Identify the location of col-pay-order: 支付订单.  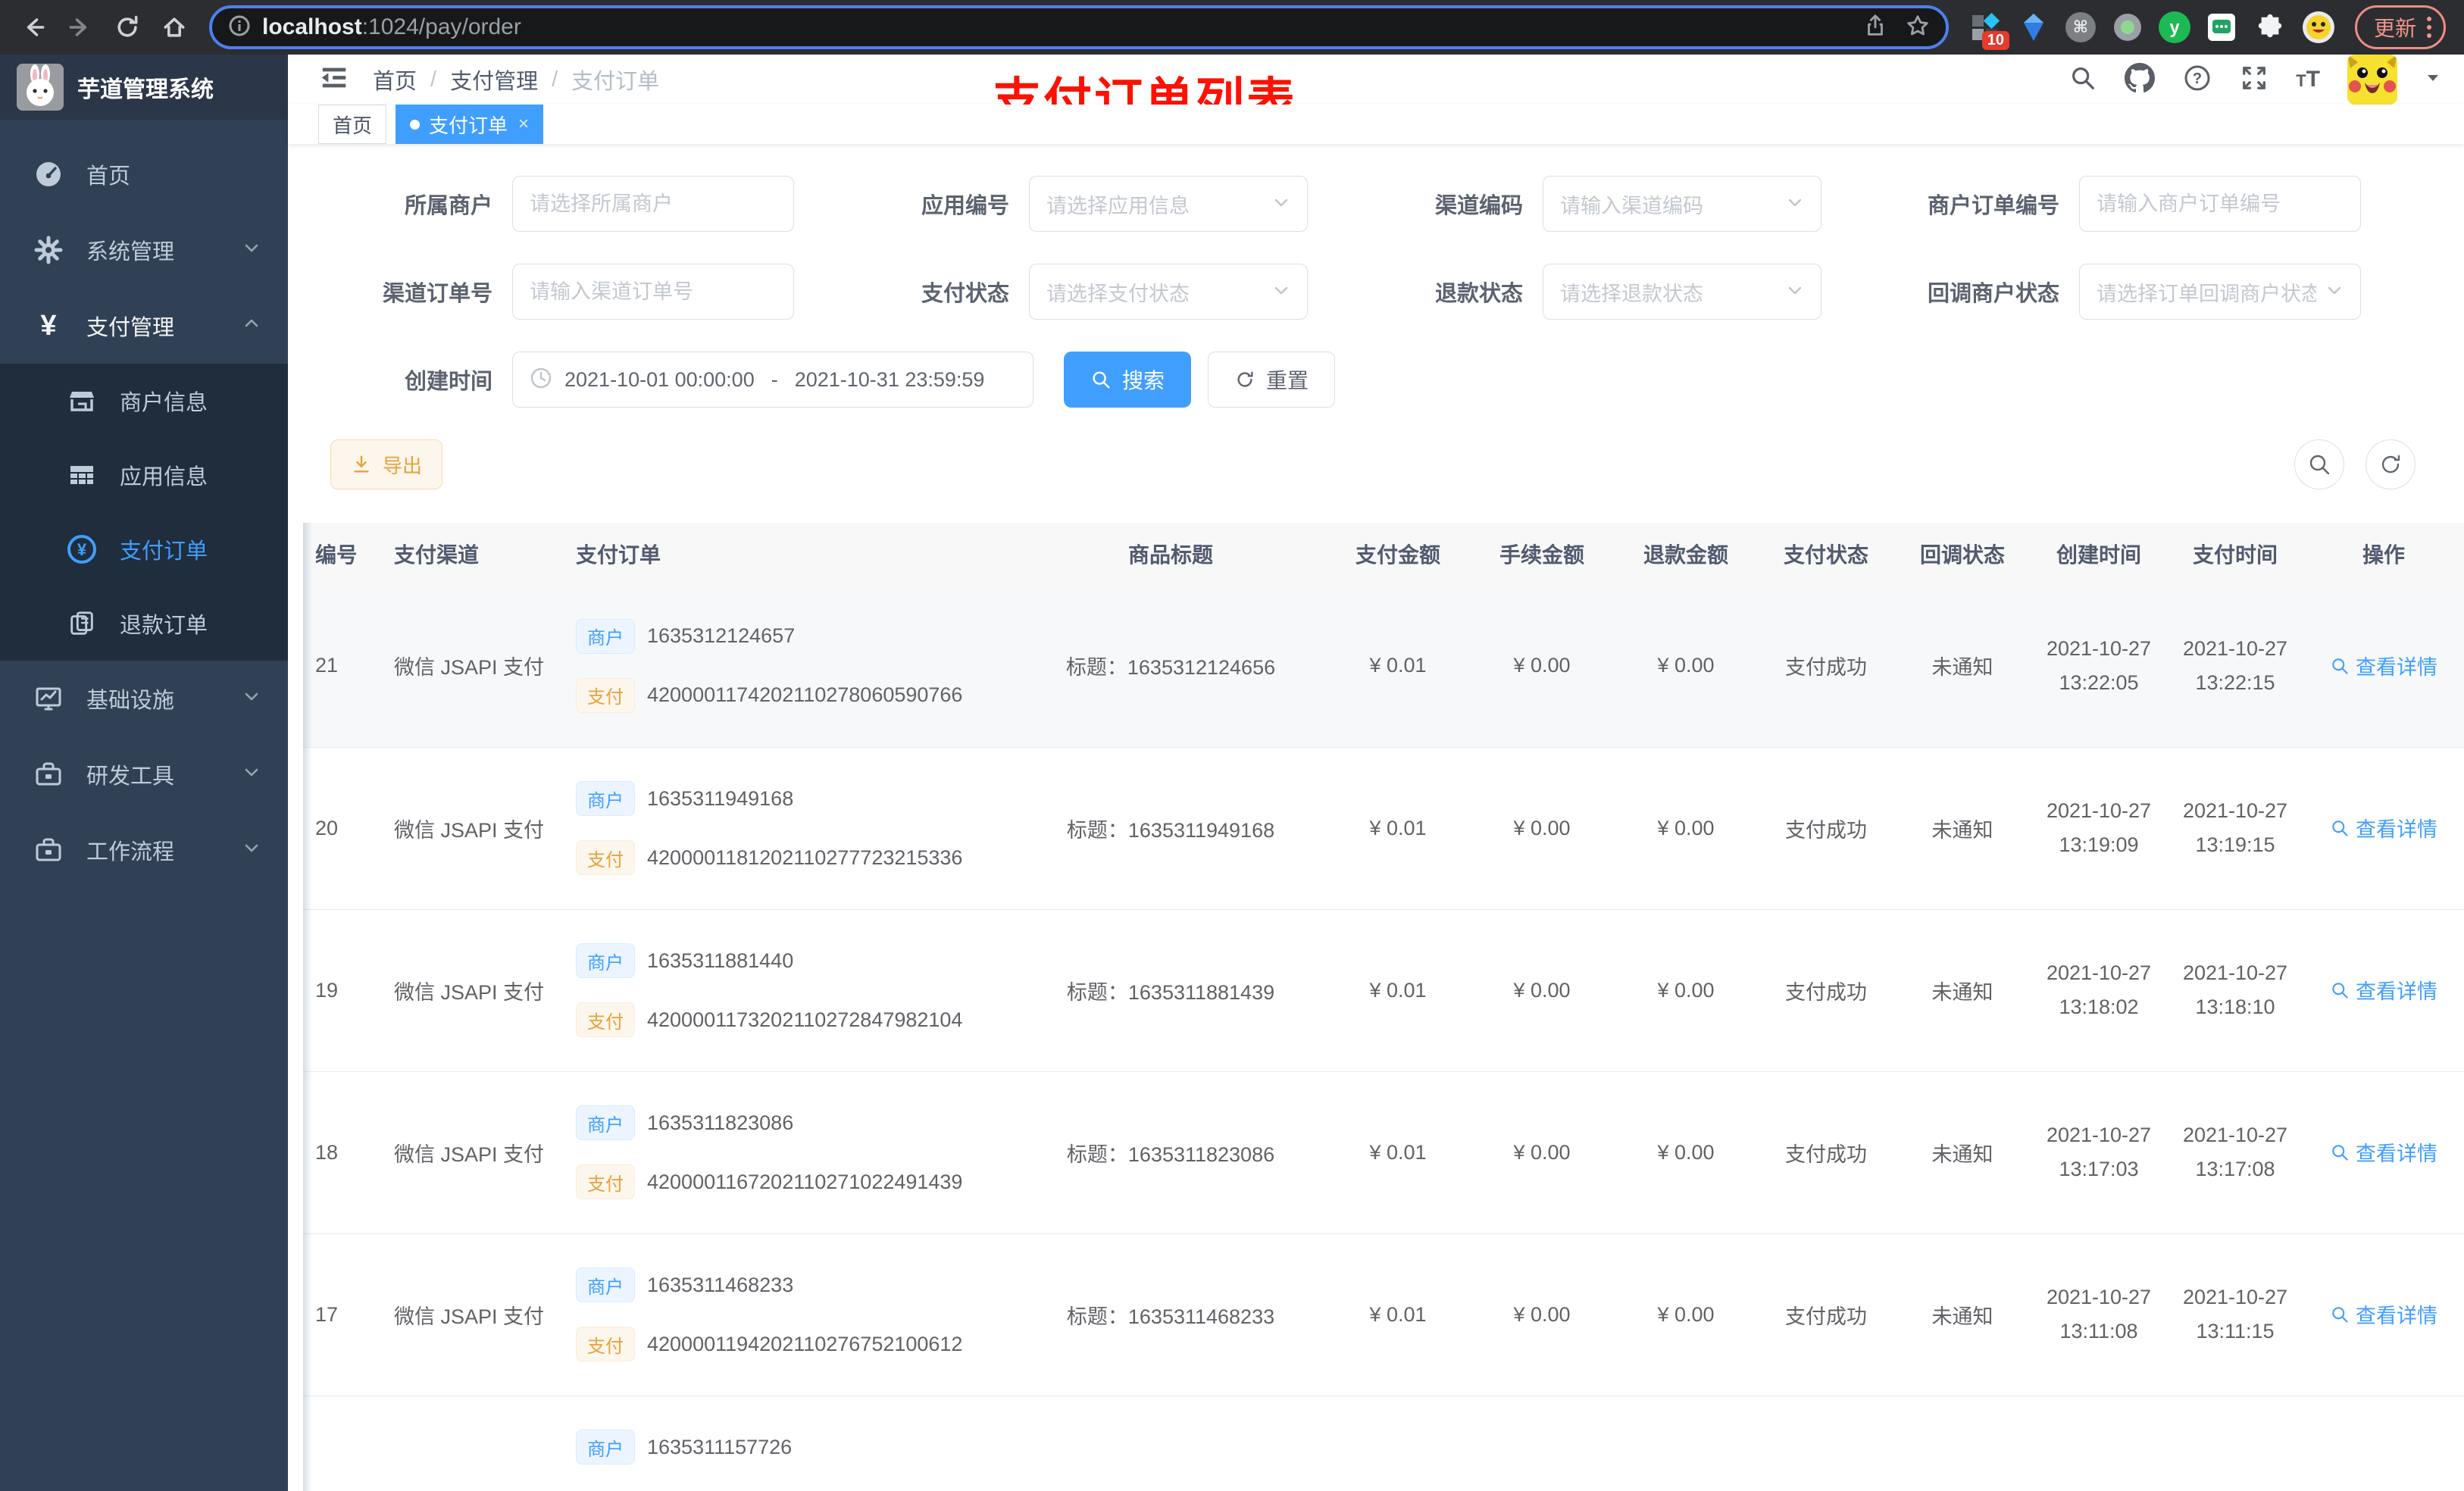
(780, 554).